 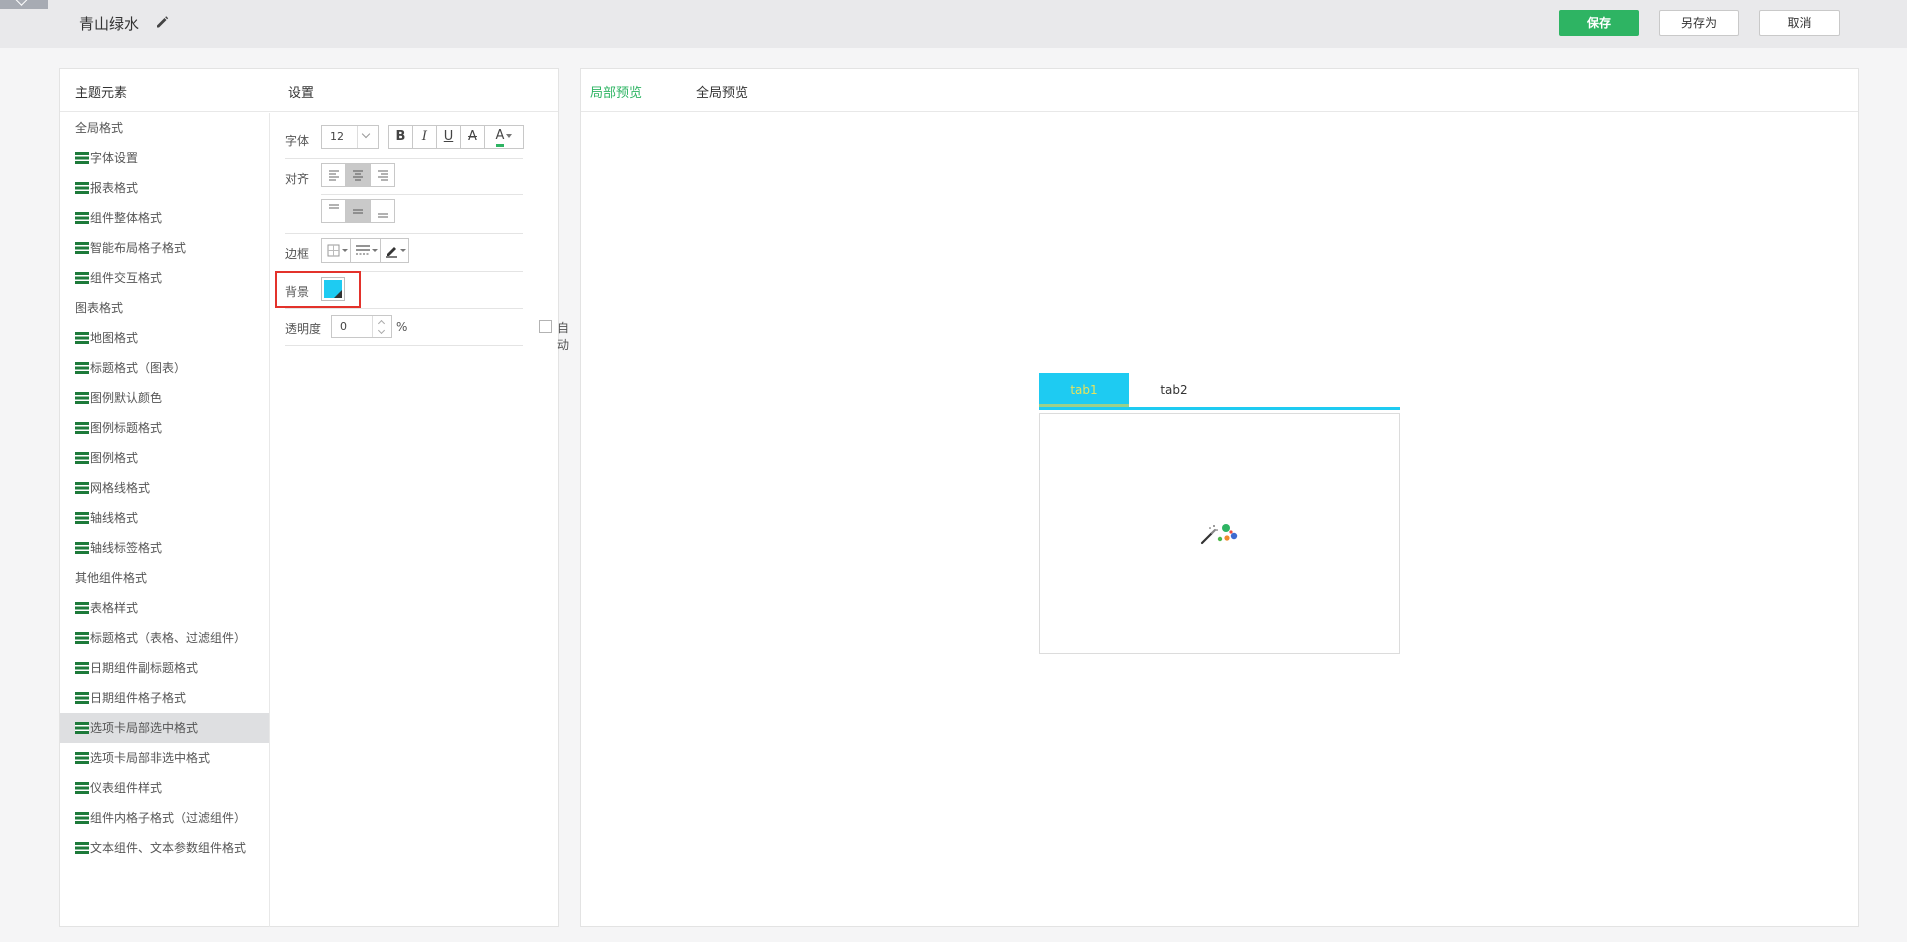 What do you see at coordinates (297, 179) in the screenshot?
I see `align-label: 对齐` at bounding box center [297, 179].